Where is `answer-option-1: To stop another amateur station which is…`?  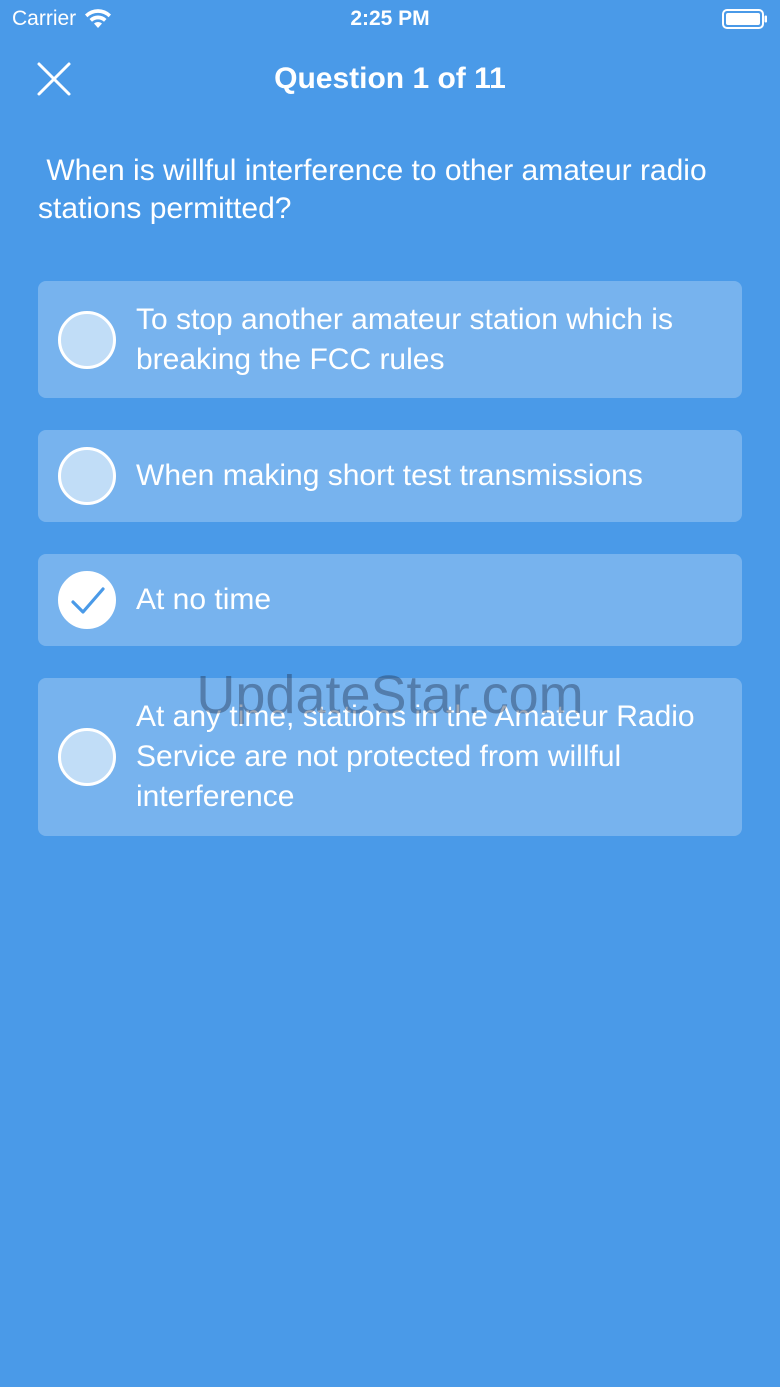
answer-option-1: To stop another amateur station which is… is located at coordinates (390, 339).